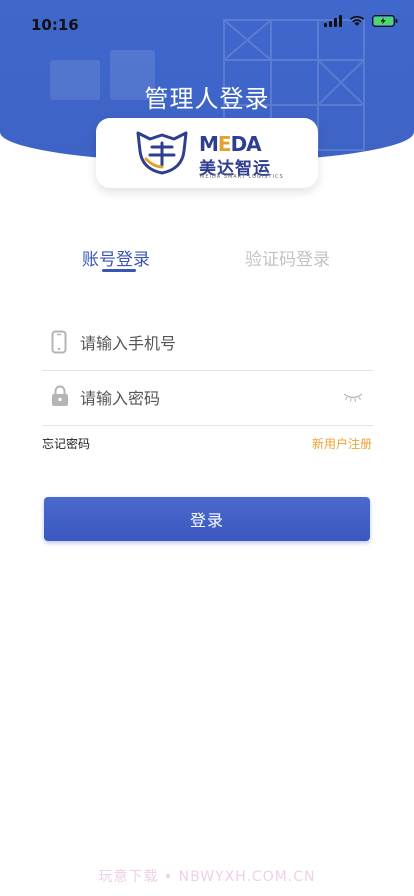  I want to click on status-bar: 10:16, so click(207, 22).